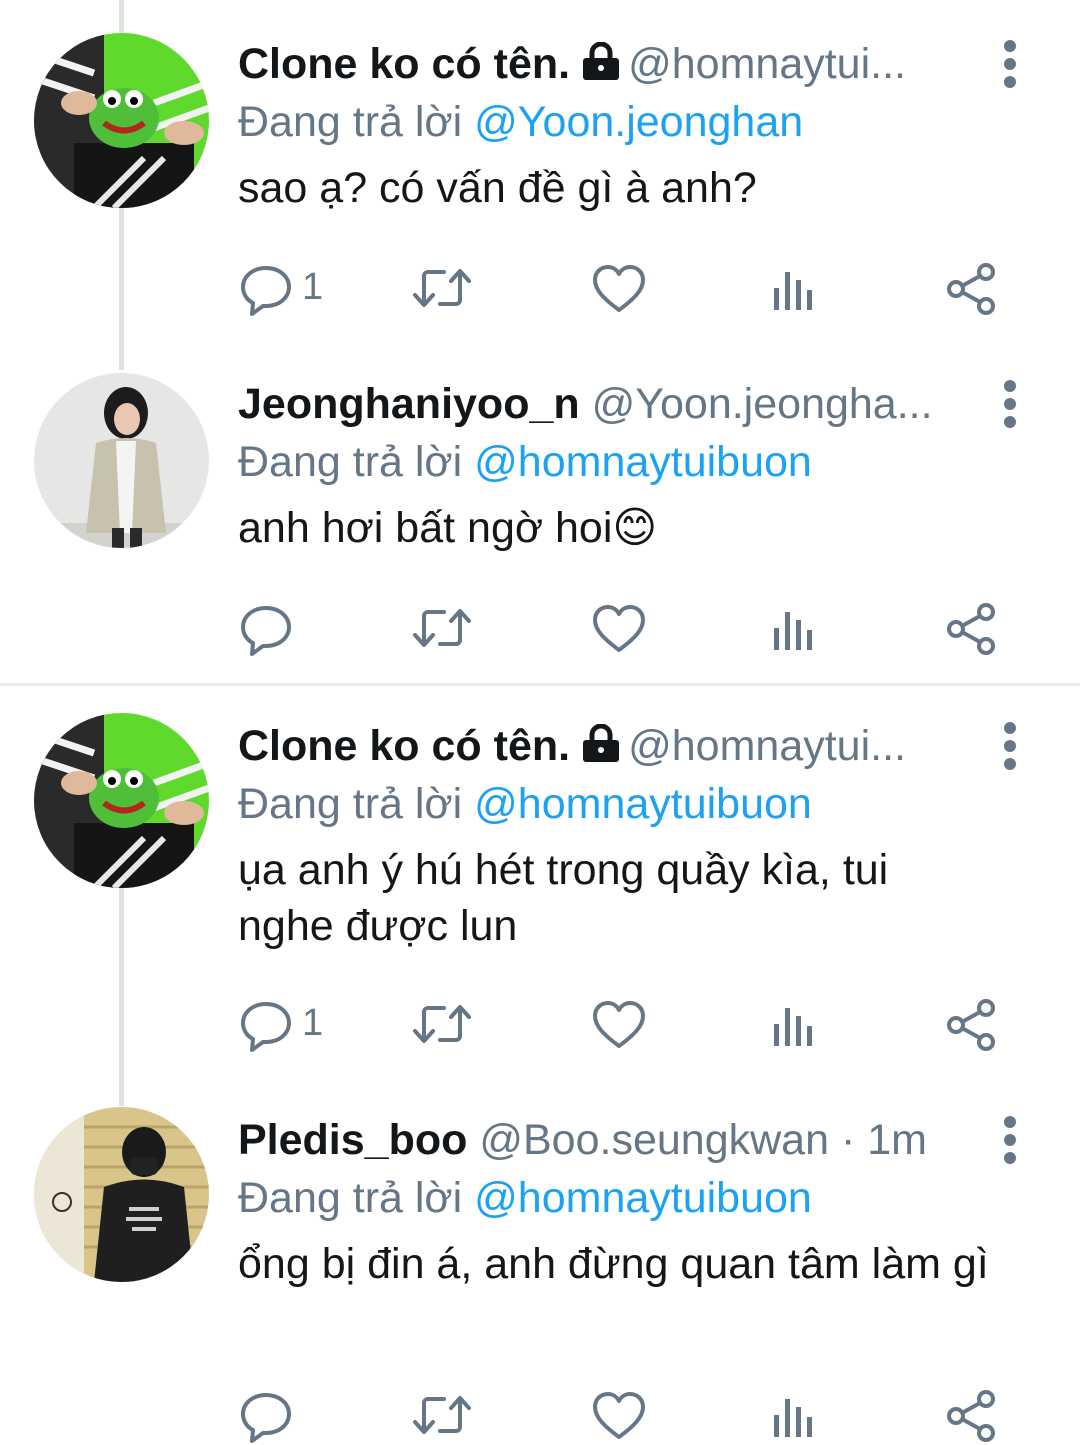  I want to click on tweet-header: Pledis_boo @Boo.seungkwan · 1m, so click(599, 1140).